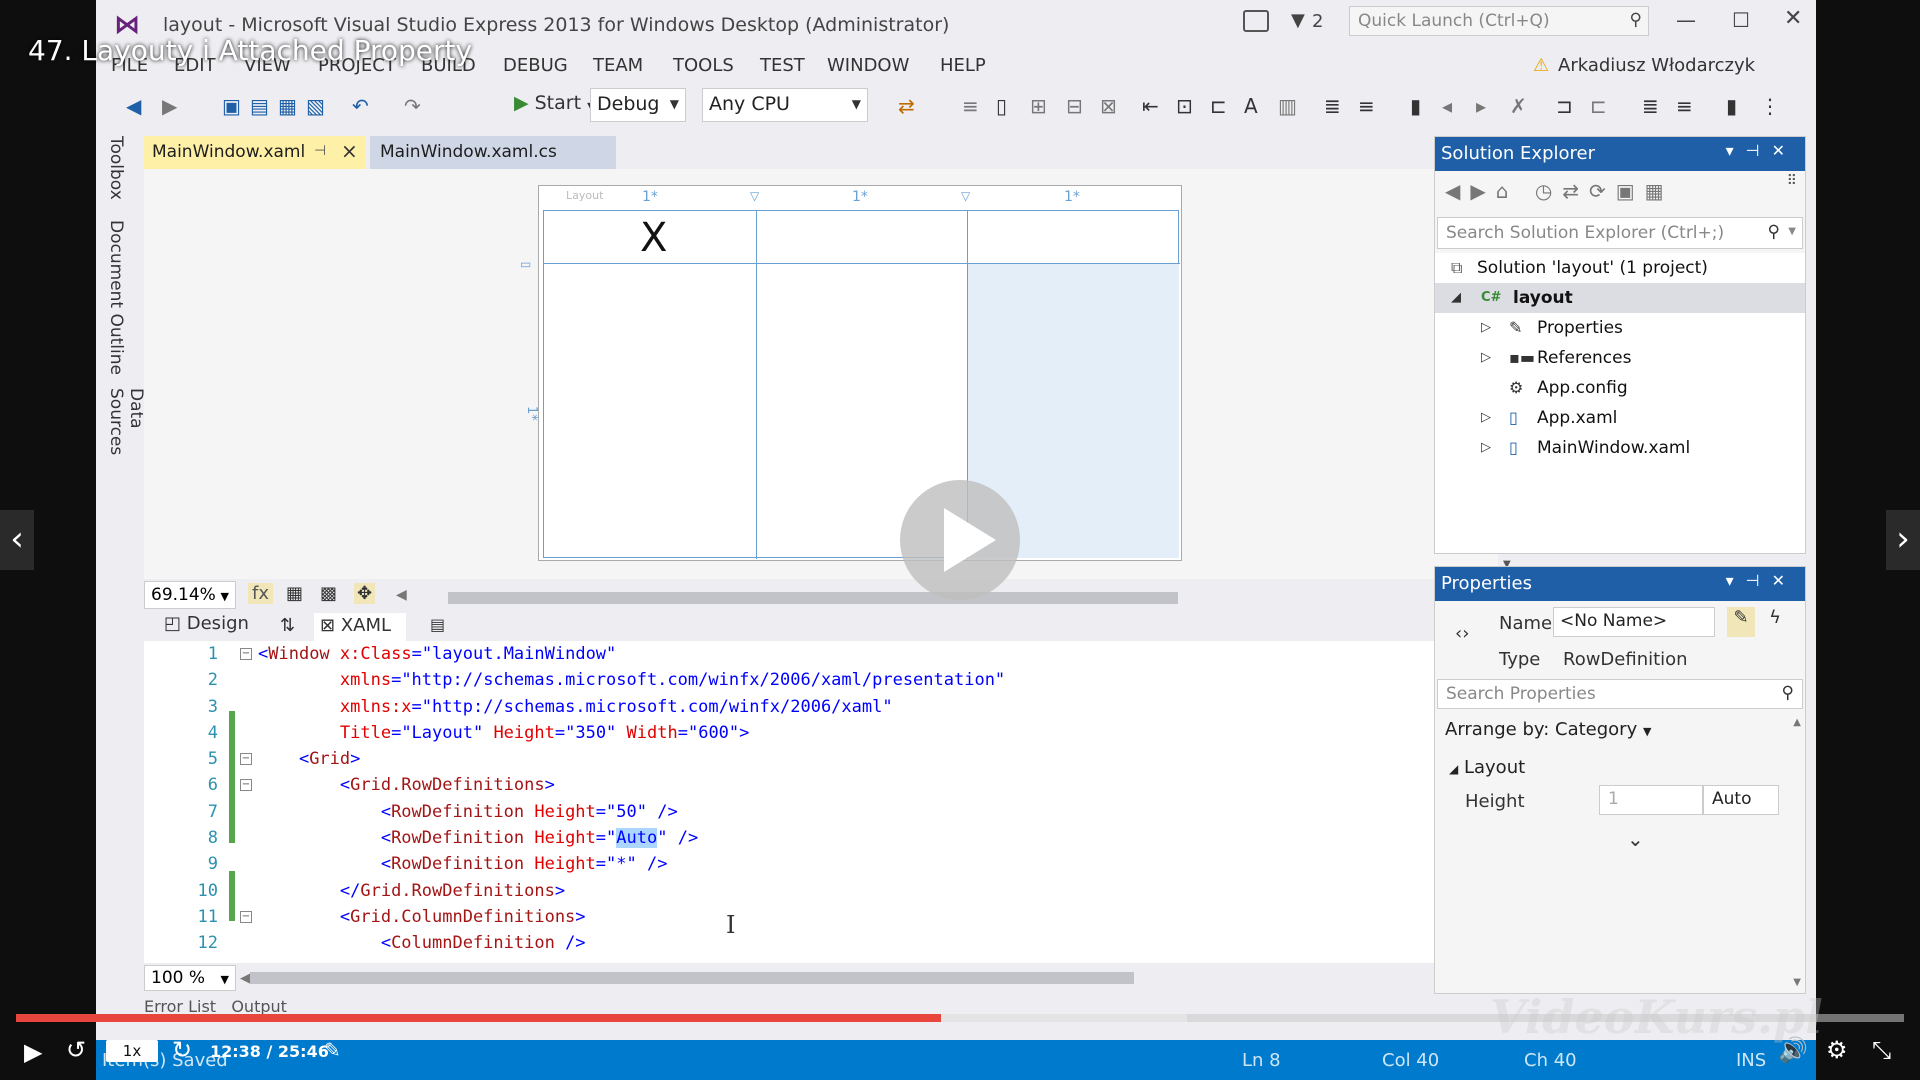  I want to click on menu-debug: DEBUG, so click(535, 65).